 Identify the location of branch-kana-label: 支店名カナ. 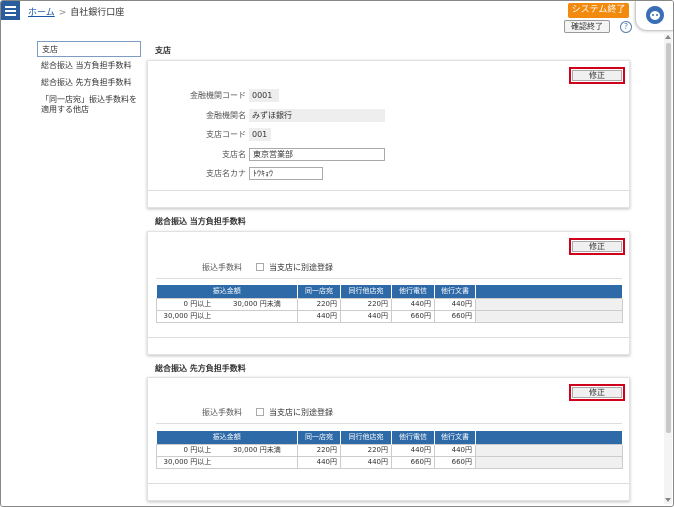
(226, 173).